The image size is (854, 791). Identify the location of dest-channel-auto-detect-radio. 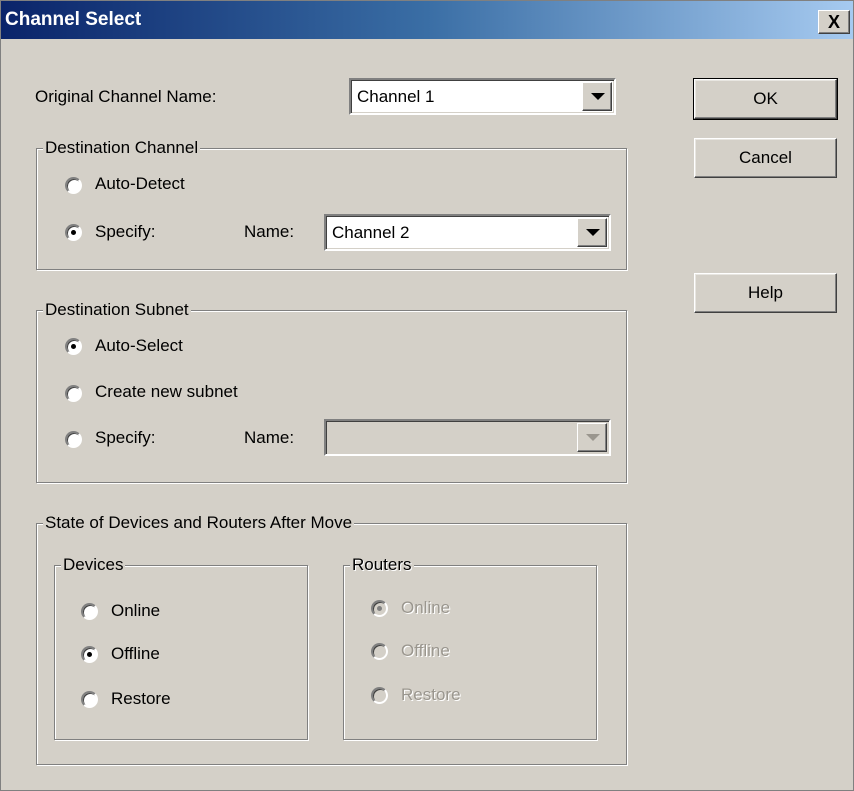
(73, 185).